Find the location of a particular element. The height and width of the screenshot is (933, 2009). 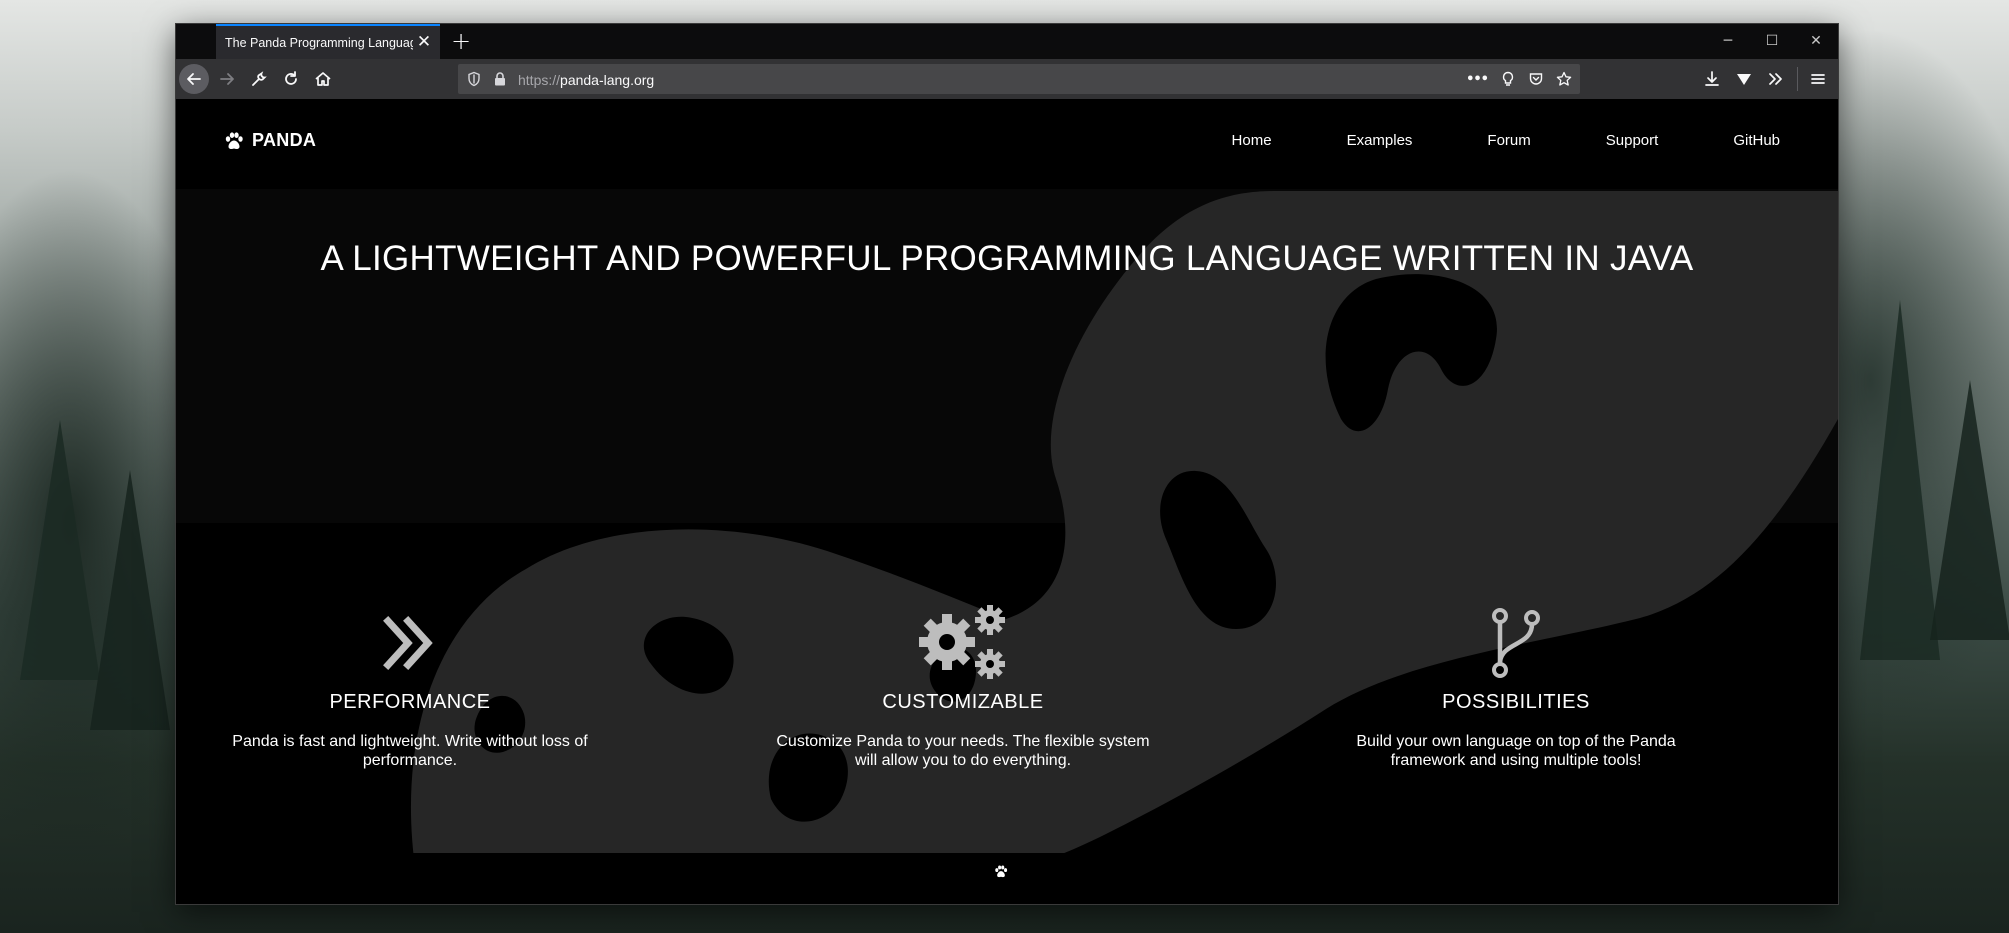

back-arrow-icon is located at coordinates (194, 79).